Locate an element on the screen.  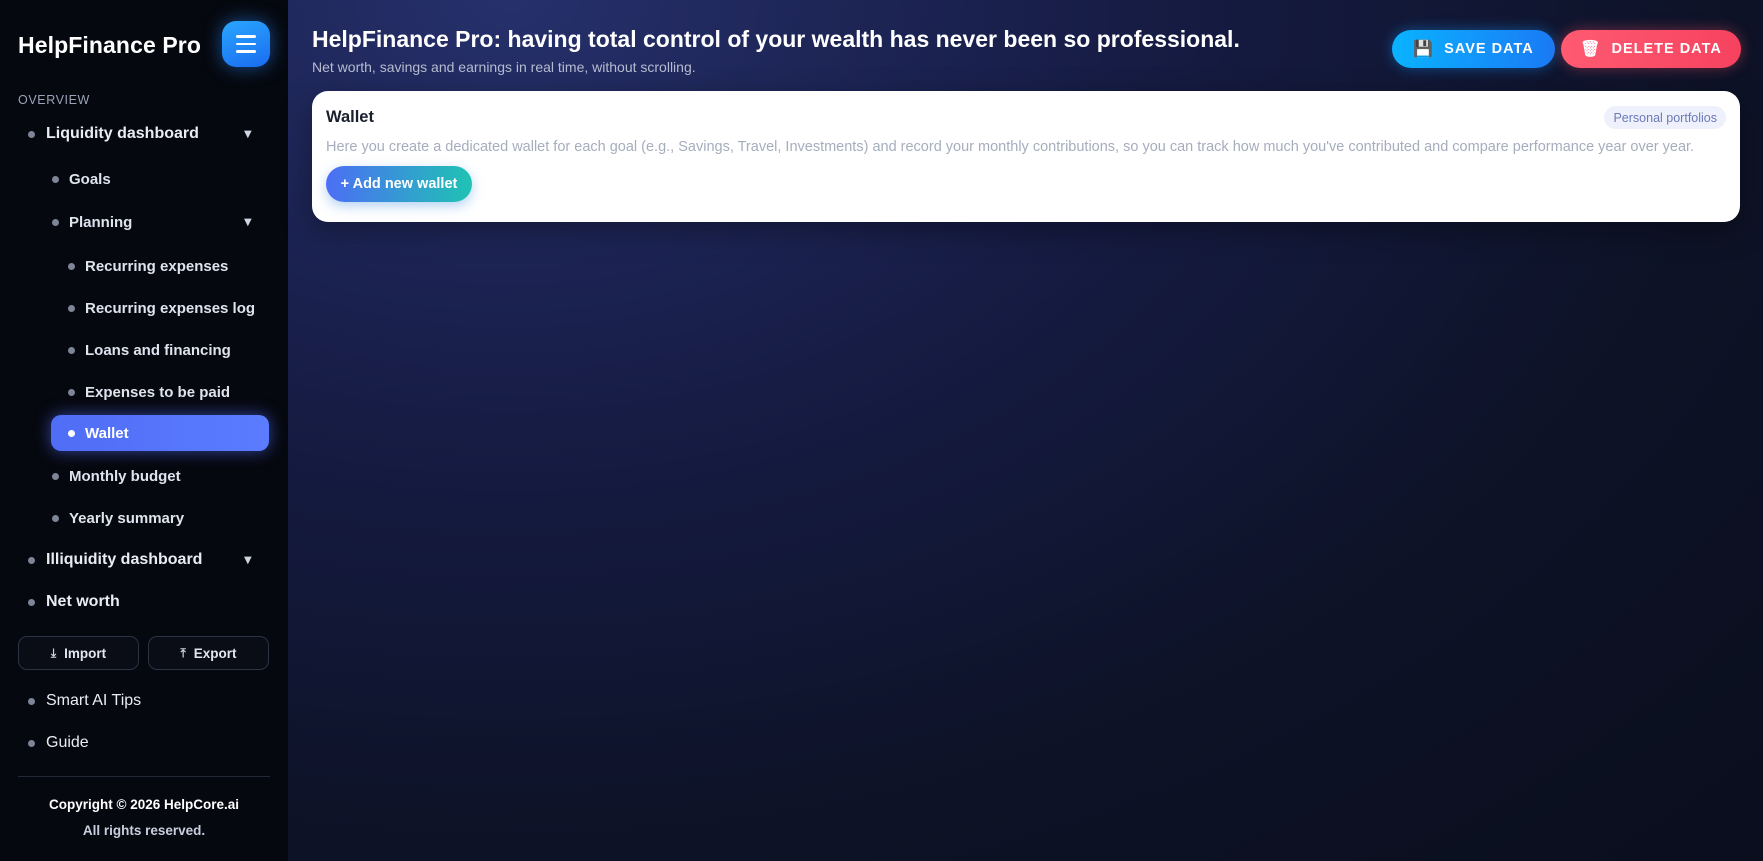
sidebar-item-guide: Guide is located at coordinates (58, 743).